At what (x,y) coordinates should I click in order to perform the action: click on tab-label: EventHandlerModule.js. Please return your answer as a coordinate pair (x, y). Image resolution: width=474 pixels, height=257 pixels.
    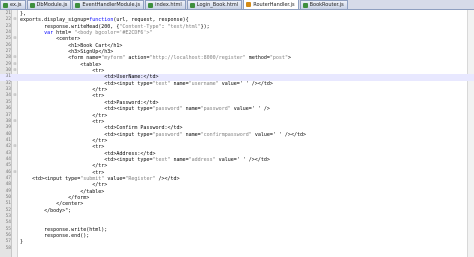
    Looking at the image, I should click on (111, 5).